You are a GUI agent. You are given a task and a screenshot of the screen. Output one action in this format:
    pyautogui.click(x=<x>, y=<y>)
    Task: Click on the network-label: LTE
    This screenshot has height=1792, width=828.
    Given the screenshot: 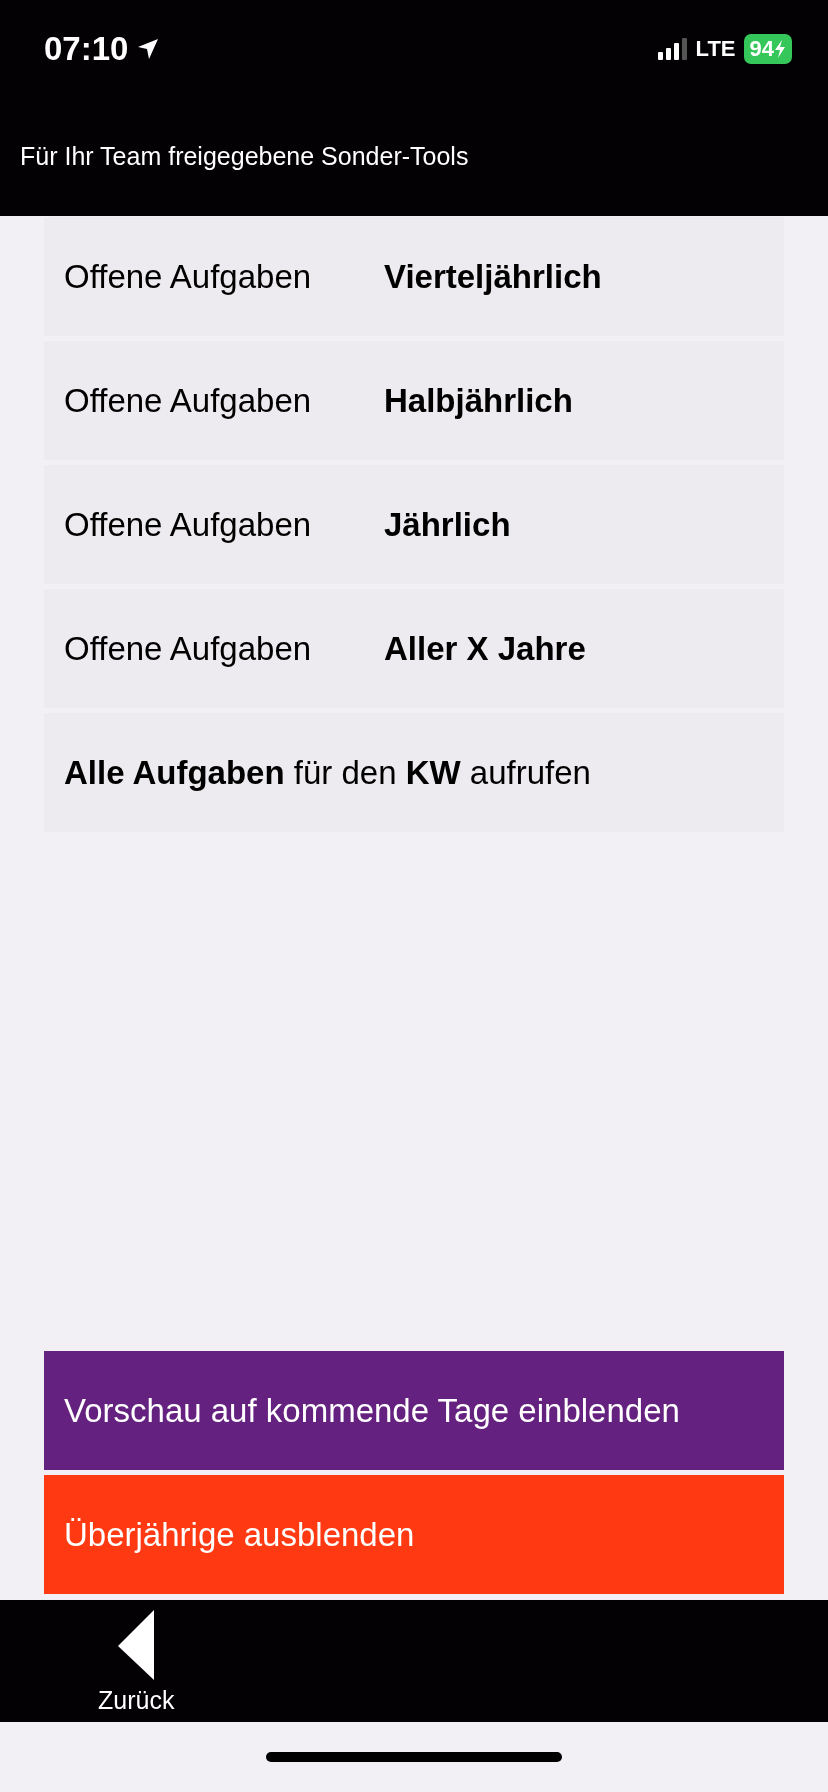 What is the action you would take?
    pyautogui.click(x=715, y=49)
    